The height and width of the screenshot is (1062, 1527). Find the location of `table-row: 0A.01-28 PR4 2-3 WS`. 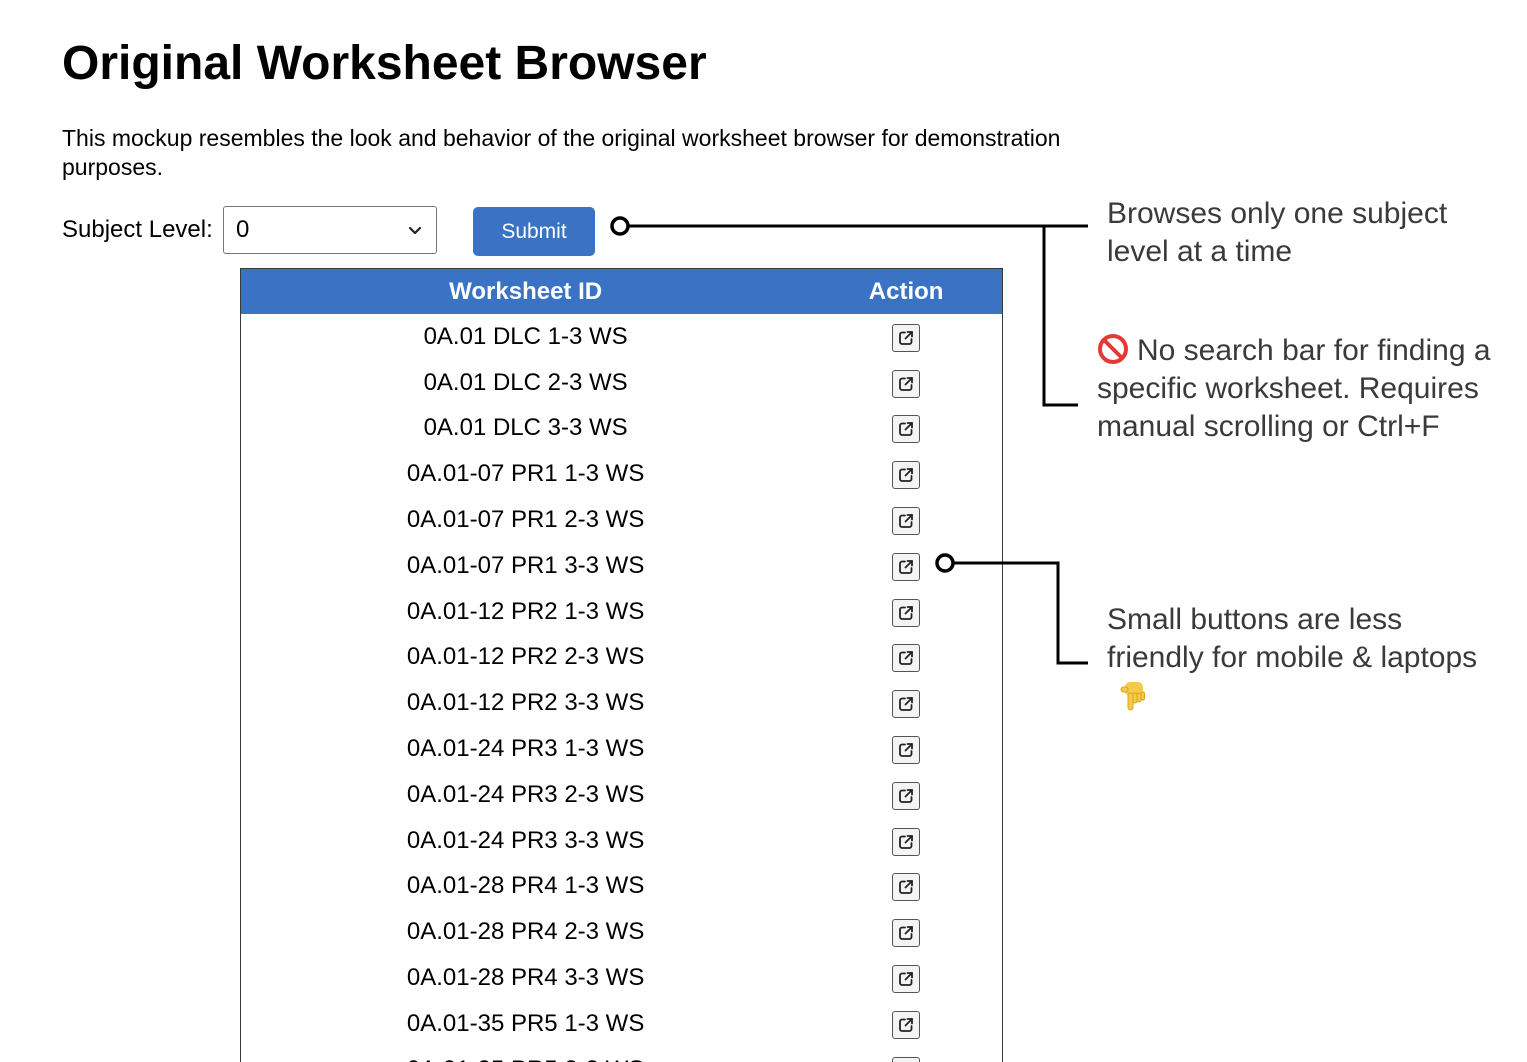

table-row: 0A.01-28 PR4 2-3 WS is located at coordinates (621, 932).